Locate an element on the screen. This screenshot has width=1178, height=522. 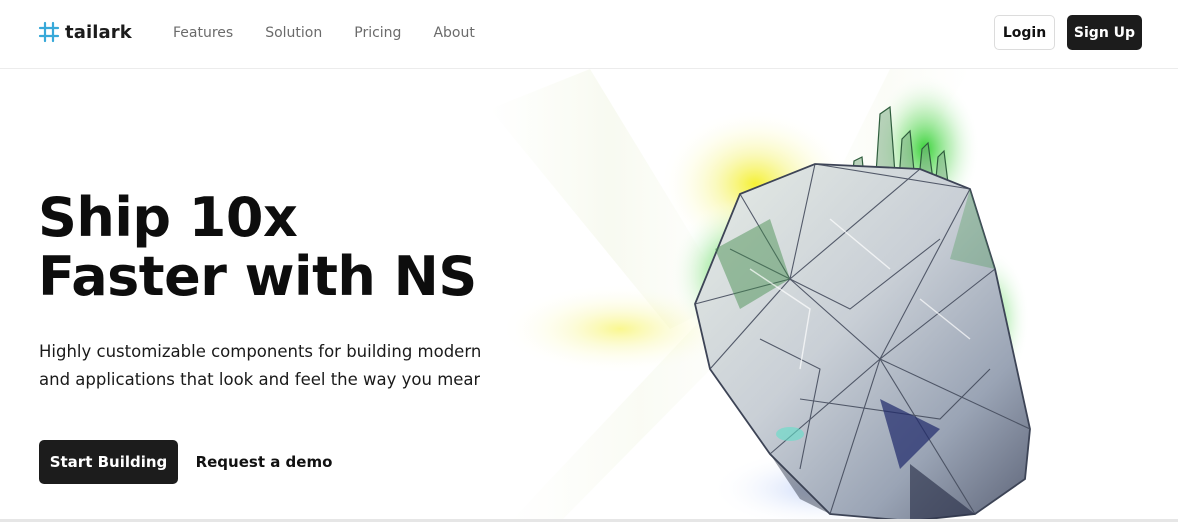
hero-title-line-1: Ship 10x is located at coordinates (168, 217).